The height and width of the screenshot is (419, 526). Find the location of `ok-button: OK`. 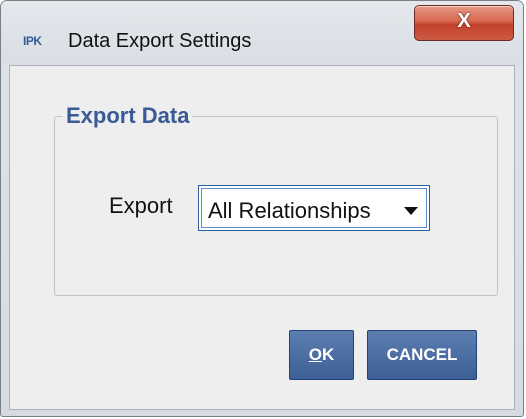

ok-button: OK is located at coordinates (321, 355).